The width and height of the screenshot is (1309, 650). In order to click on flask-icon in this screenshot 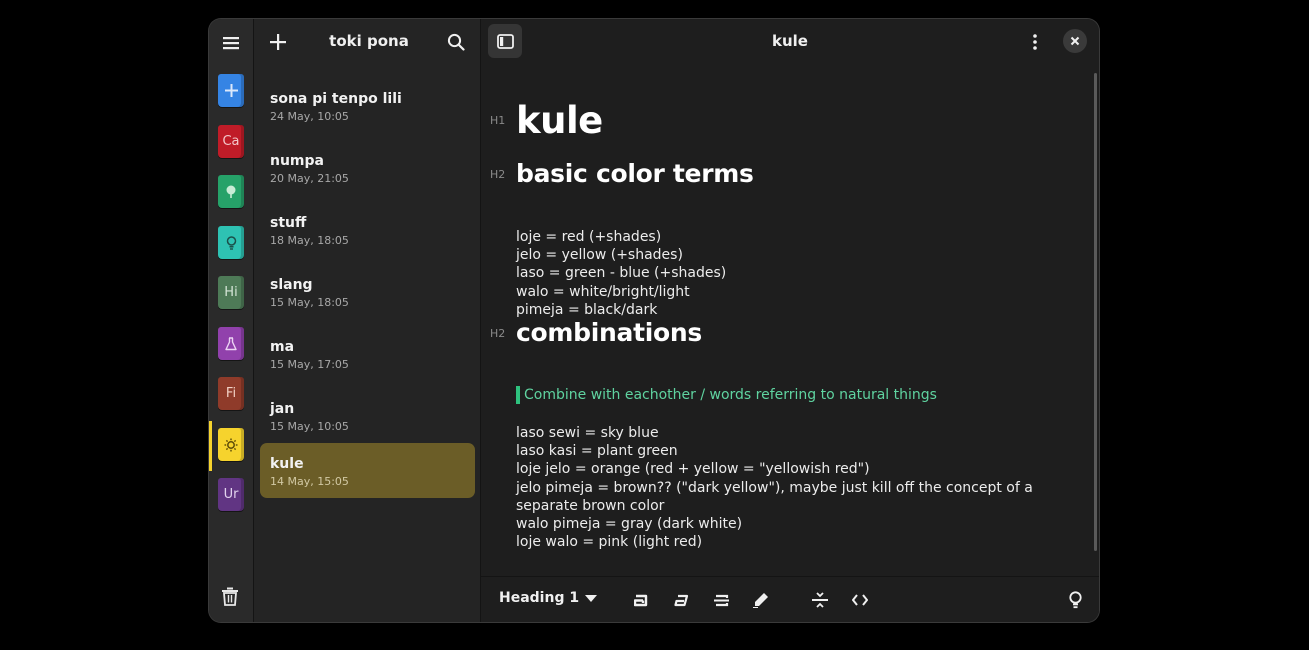, I will do `click(231, 343)`.